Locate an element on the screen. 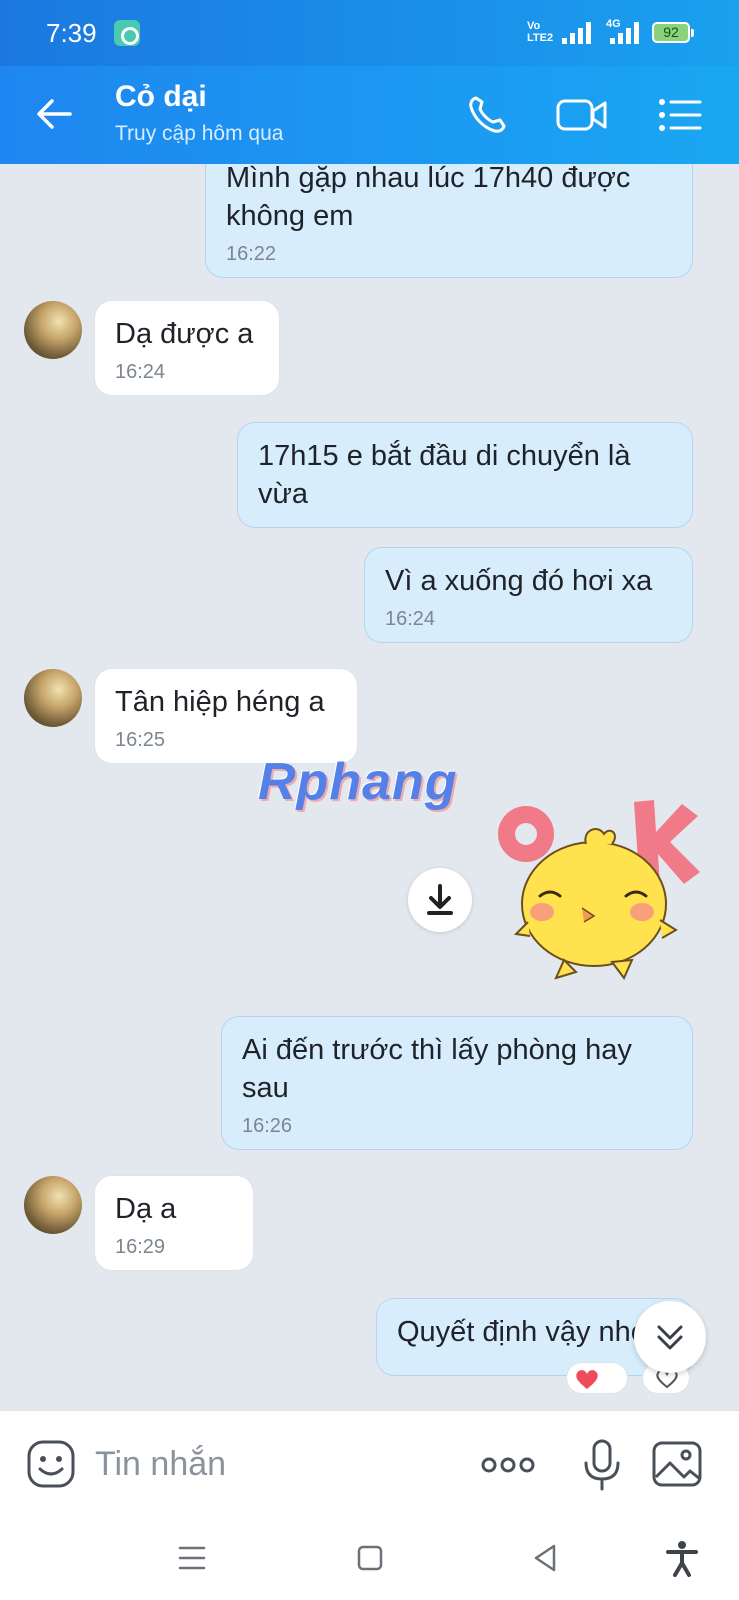 This screenshot has height=1600, width=739. message-time: 16:26 is located at coordinates (267, 1126).